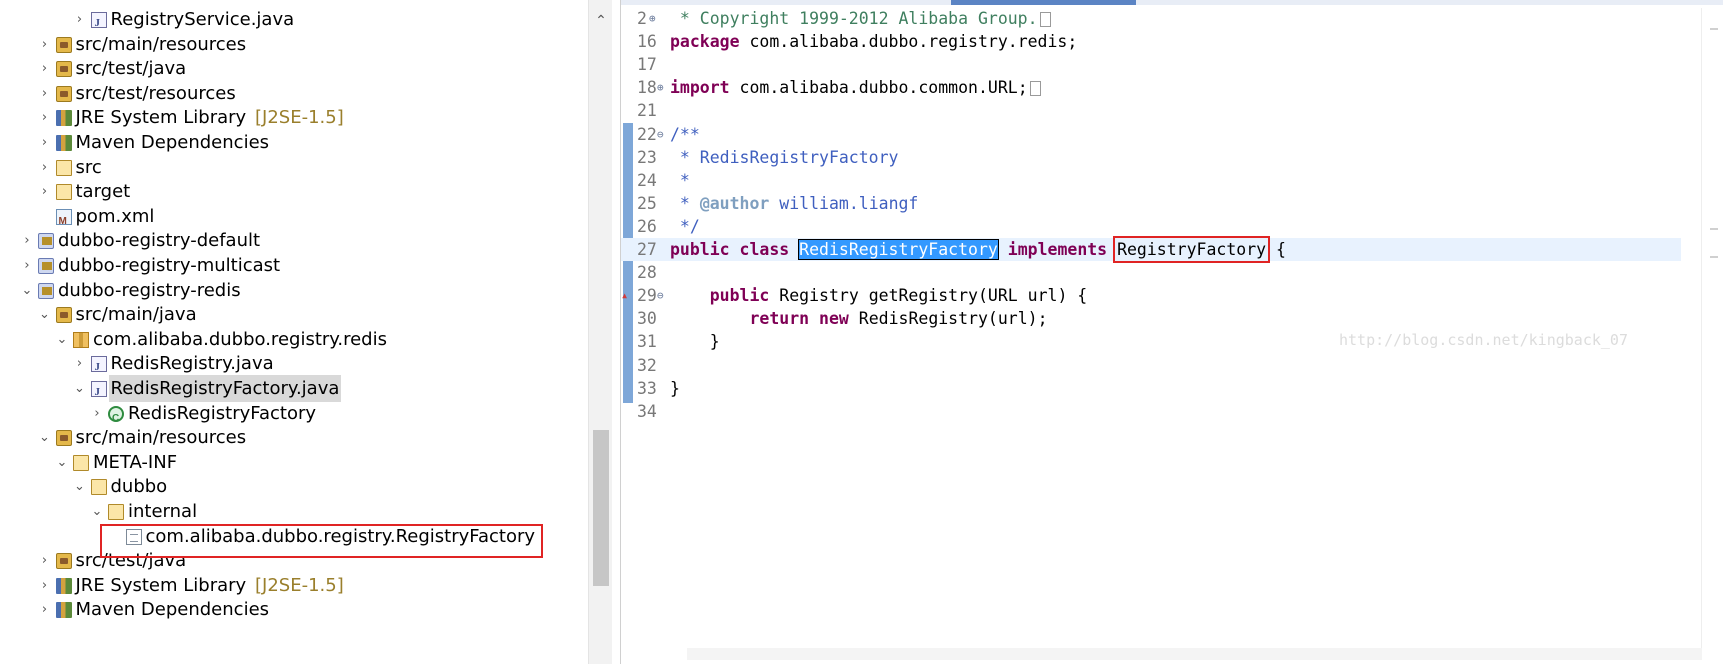  What do you see at coordinates (295, 462) in the screenshot?
I see `tree-item: ⌄ META-INF` at bounding box center [295, 462].